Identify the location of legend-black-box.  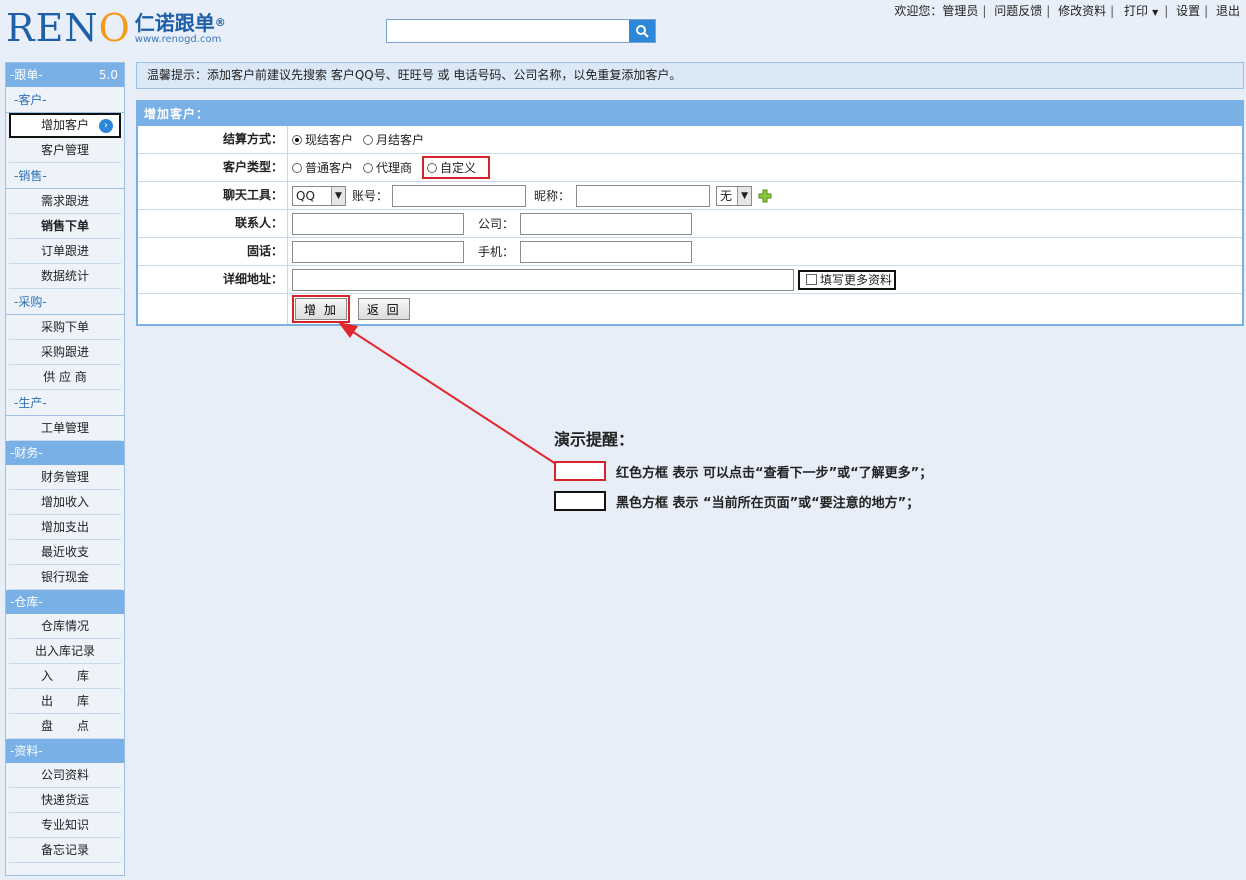
(580, 501).